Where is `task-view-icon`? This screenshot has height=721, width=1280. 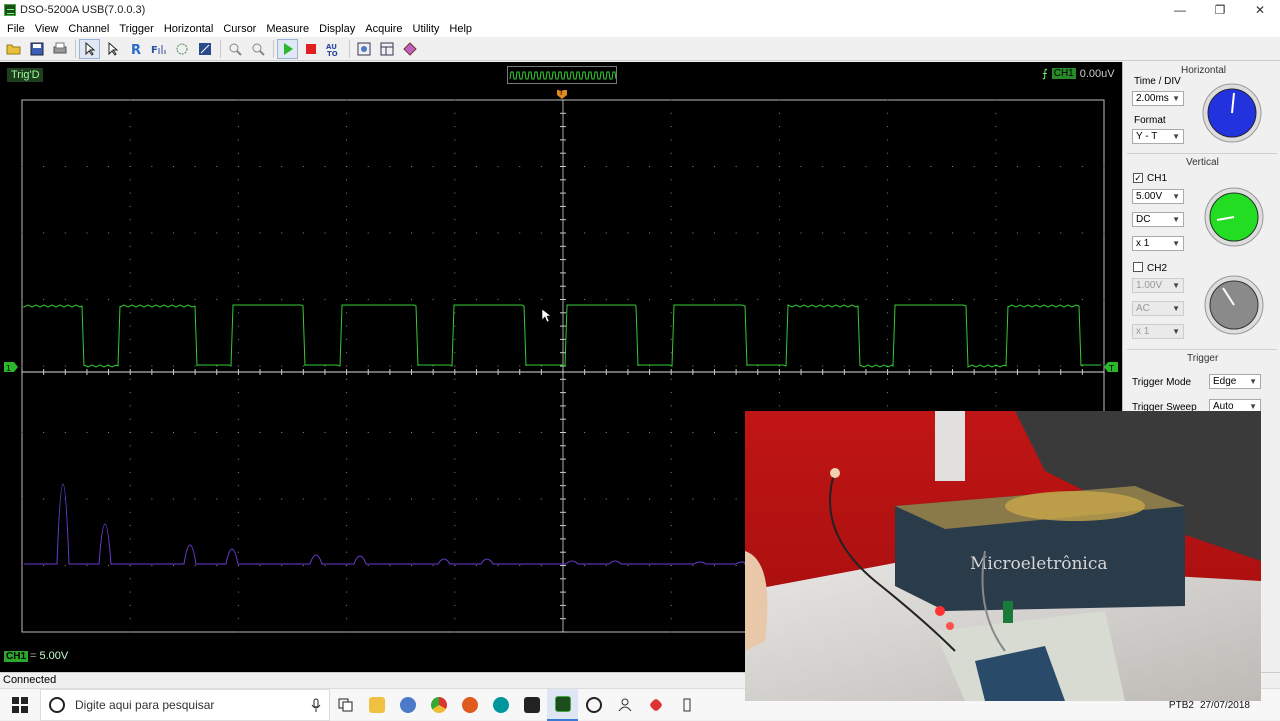
task-view-icon is located at coordinates (345, 705).